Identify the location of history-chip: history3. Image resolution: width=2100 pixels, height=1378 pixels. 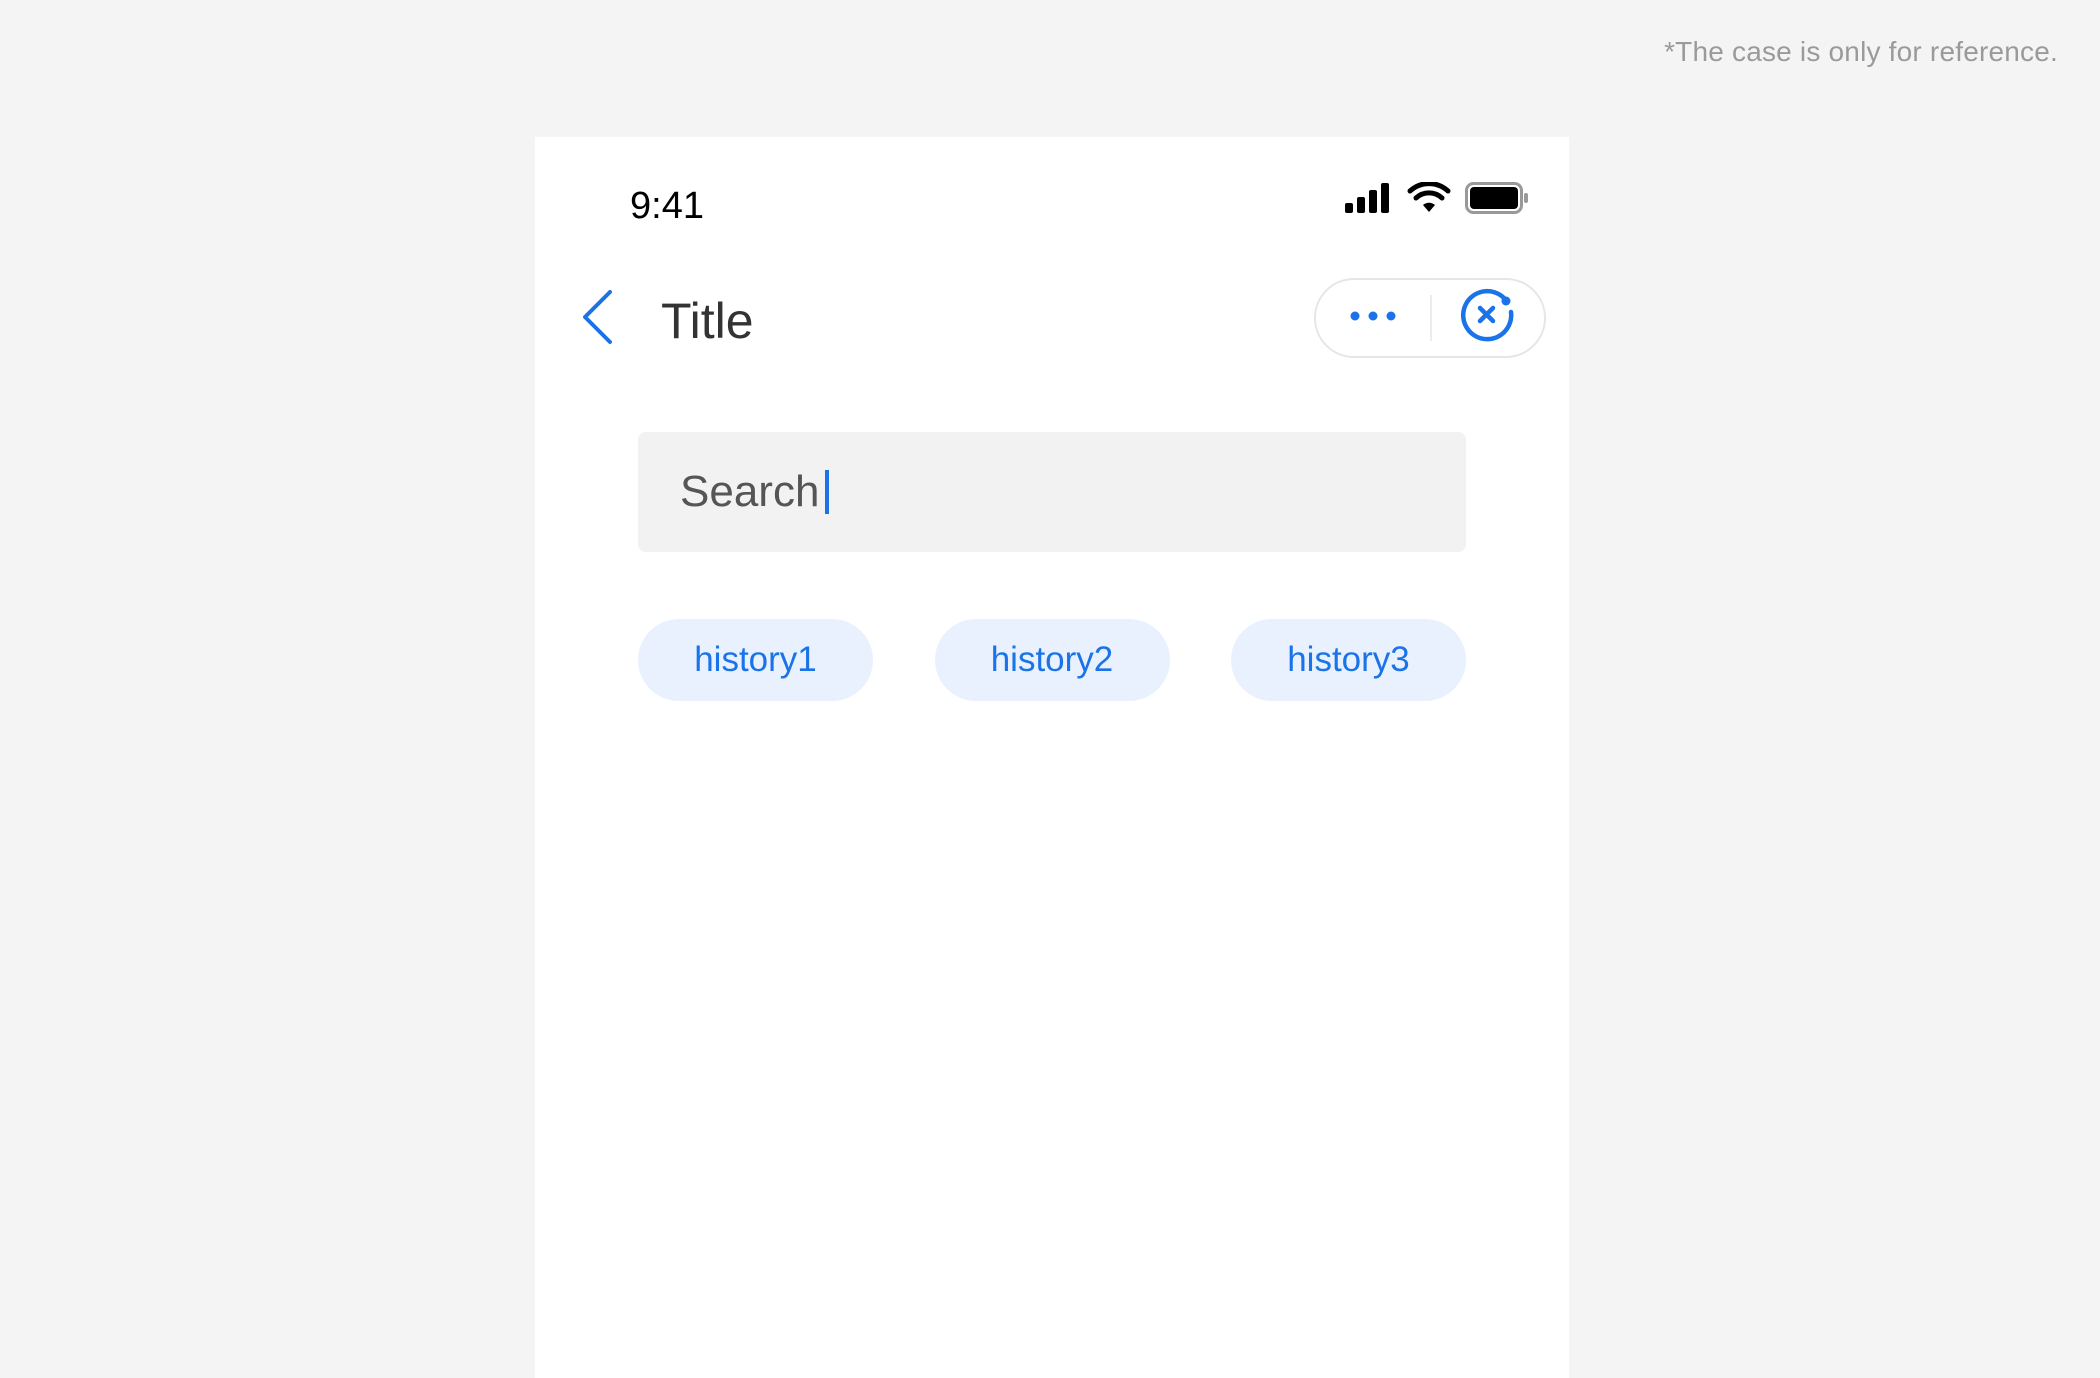
(1348, 660).